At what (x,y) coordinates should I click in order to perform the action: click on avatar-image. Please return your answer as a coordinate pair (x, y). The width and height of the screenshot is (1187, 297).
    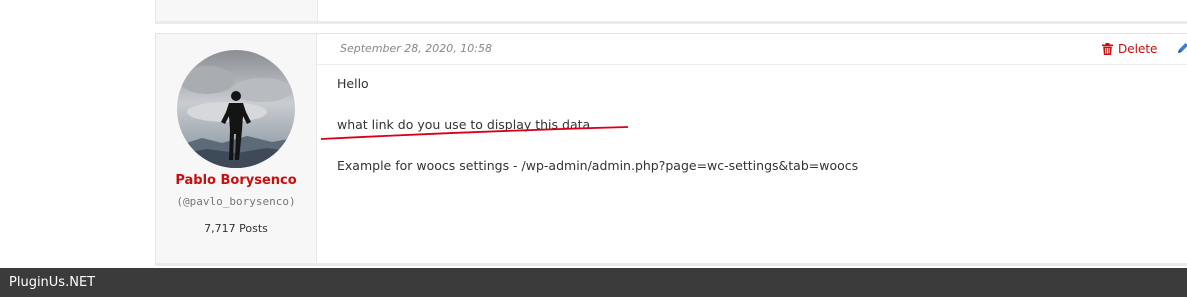
    Looking at the image, I should click on (236, 109).